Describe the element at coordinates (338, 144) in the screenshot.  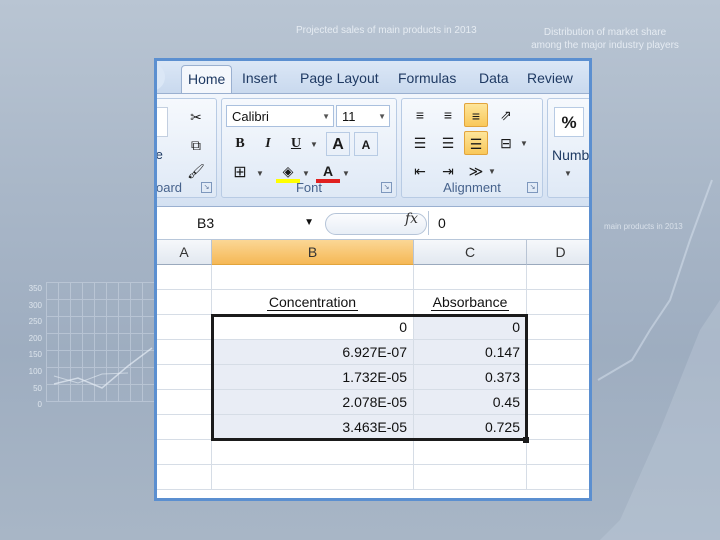
I see `grow-font-button: A` at that location.